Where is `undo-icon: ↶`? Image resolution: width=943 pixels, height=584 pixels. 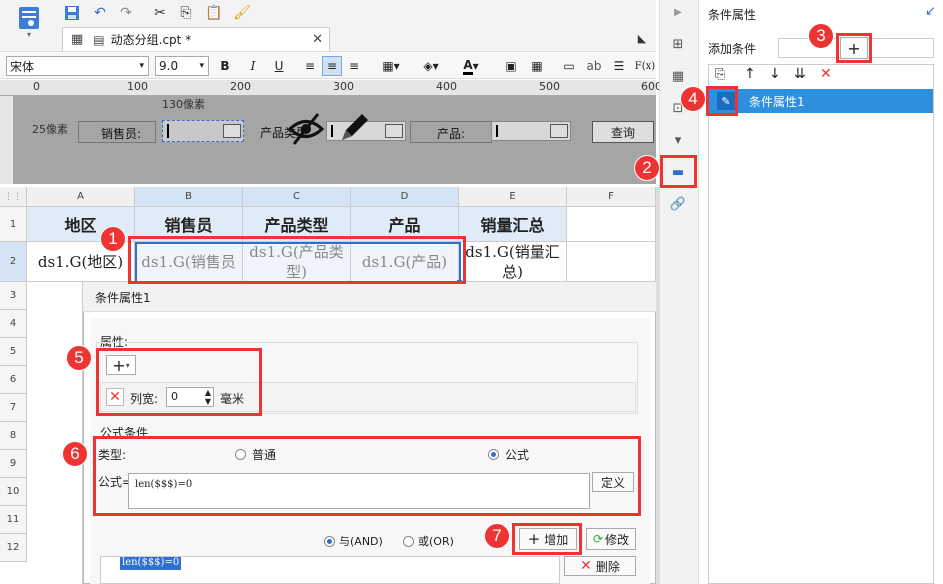
undo-icon: ↶ is located at coordinates (100, 13).